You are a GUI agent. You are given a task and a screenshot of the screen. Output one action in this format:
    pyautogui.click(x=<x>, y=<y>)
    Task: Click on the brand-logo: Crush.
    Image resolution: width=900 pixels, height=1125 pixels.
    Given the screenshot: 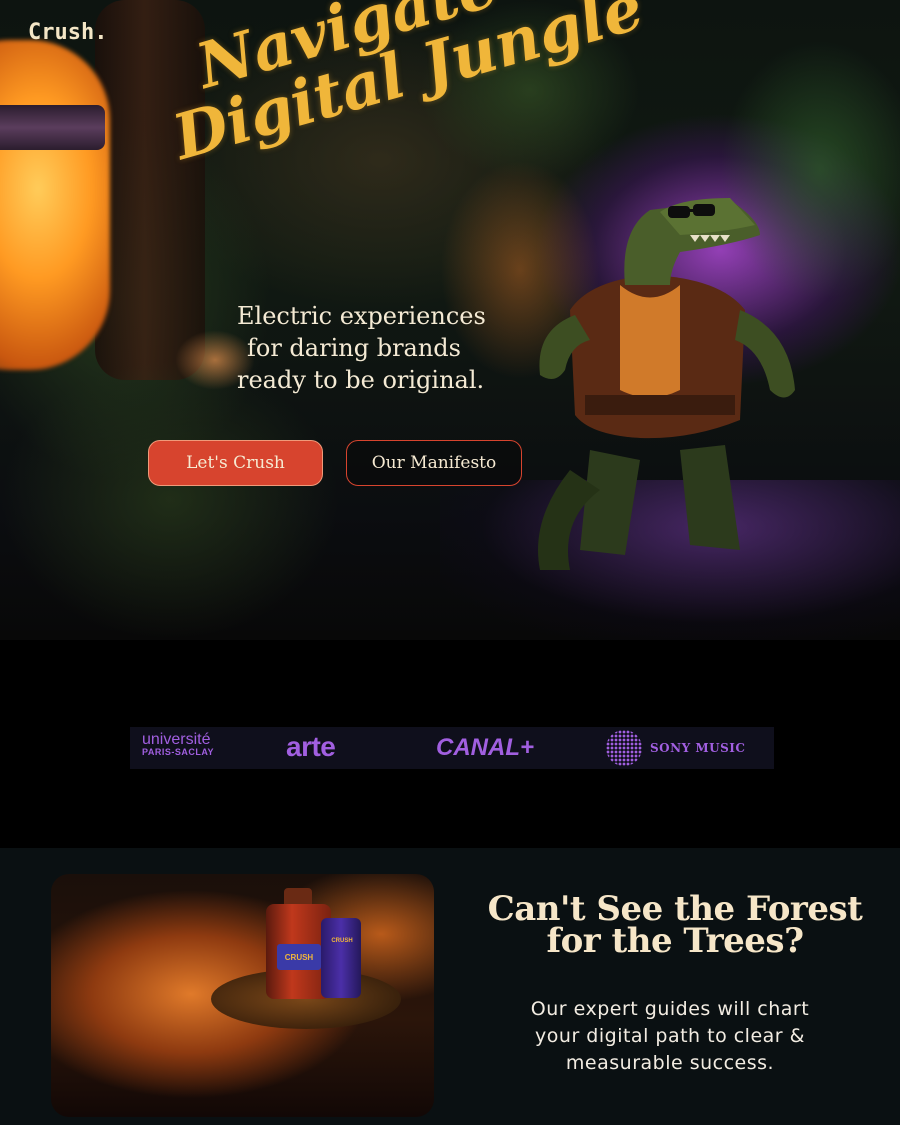 What is the action you would take?
    pyautogui.click(x=67, y=32)
    